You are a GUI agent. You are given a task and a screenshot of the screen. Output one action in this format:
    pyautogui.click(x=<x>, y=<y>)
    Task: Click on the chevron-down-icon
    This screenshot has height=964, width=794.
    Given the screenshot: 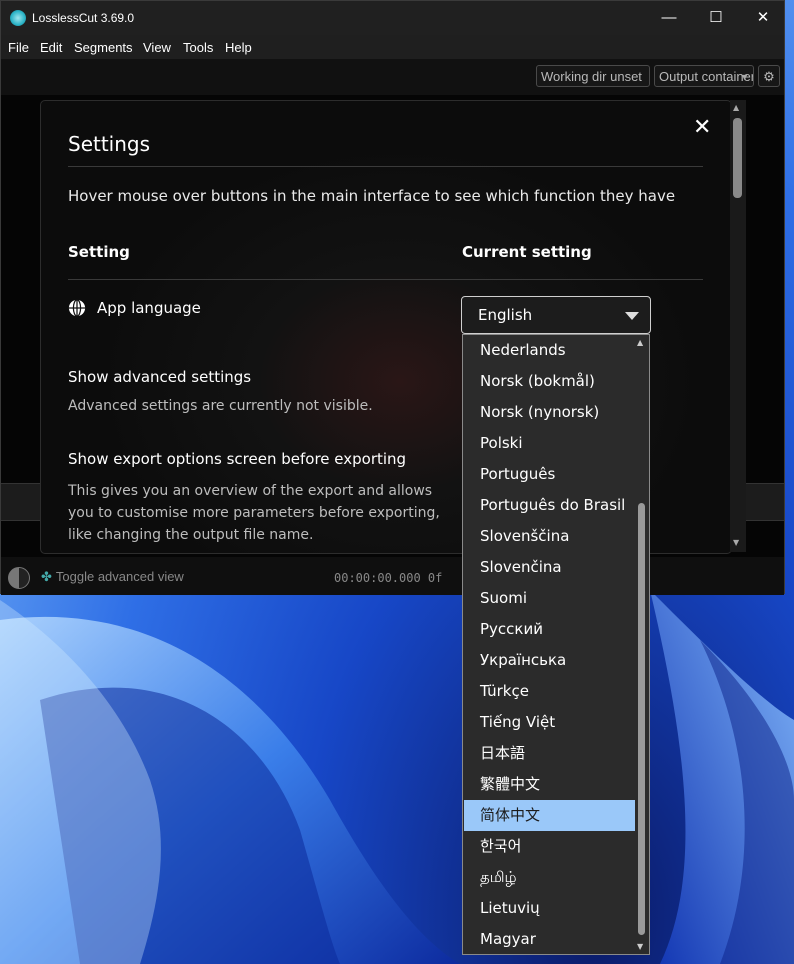 What is the action you would take?
    pyautogui.click(x=632, y=316)
    